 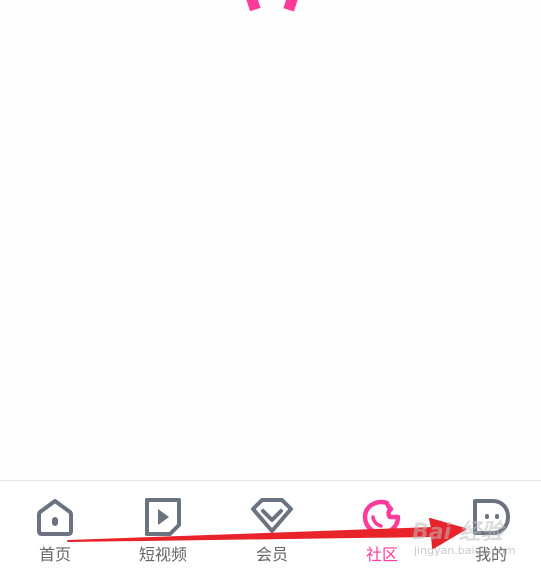 I want to click on nav-label-vip: 会员, so click(x=271, y=554).